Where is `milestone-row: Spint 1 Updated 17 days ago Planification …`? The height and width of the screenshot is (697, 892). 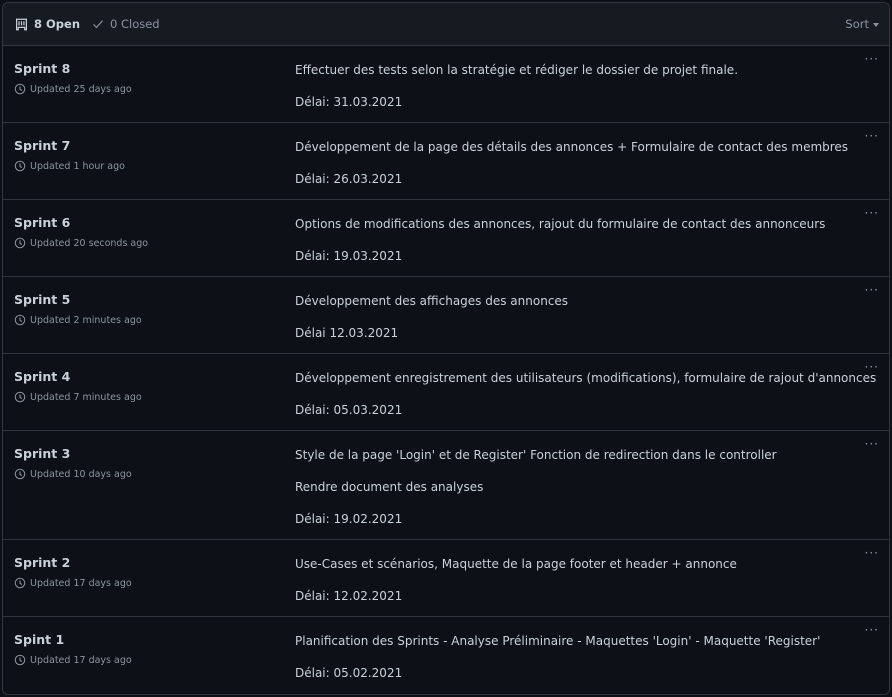
milestone-row: Spint 1 Updated 17 days ago Planification … is located at coordinates (446, 655).